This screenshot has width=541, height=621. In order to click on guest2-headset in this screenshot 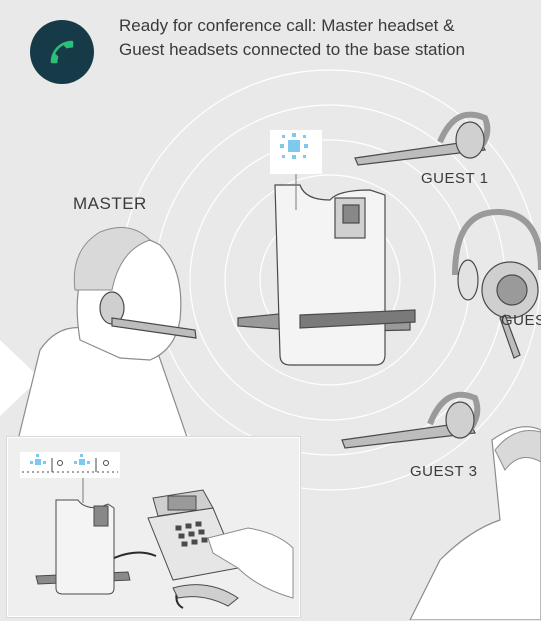, I will do `click(496, 283)`.